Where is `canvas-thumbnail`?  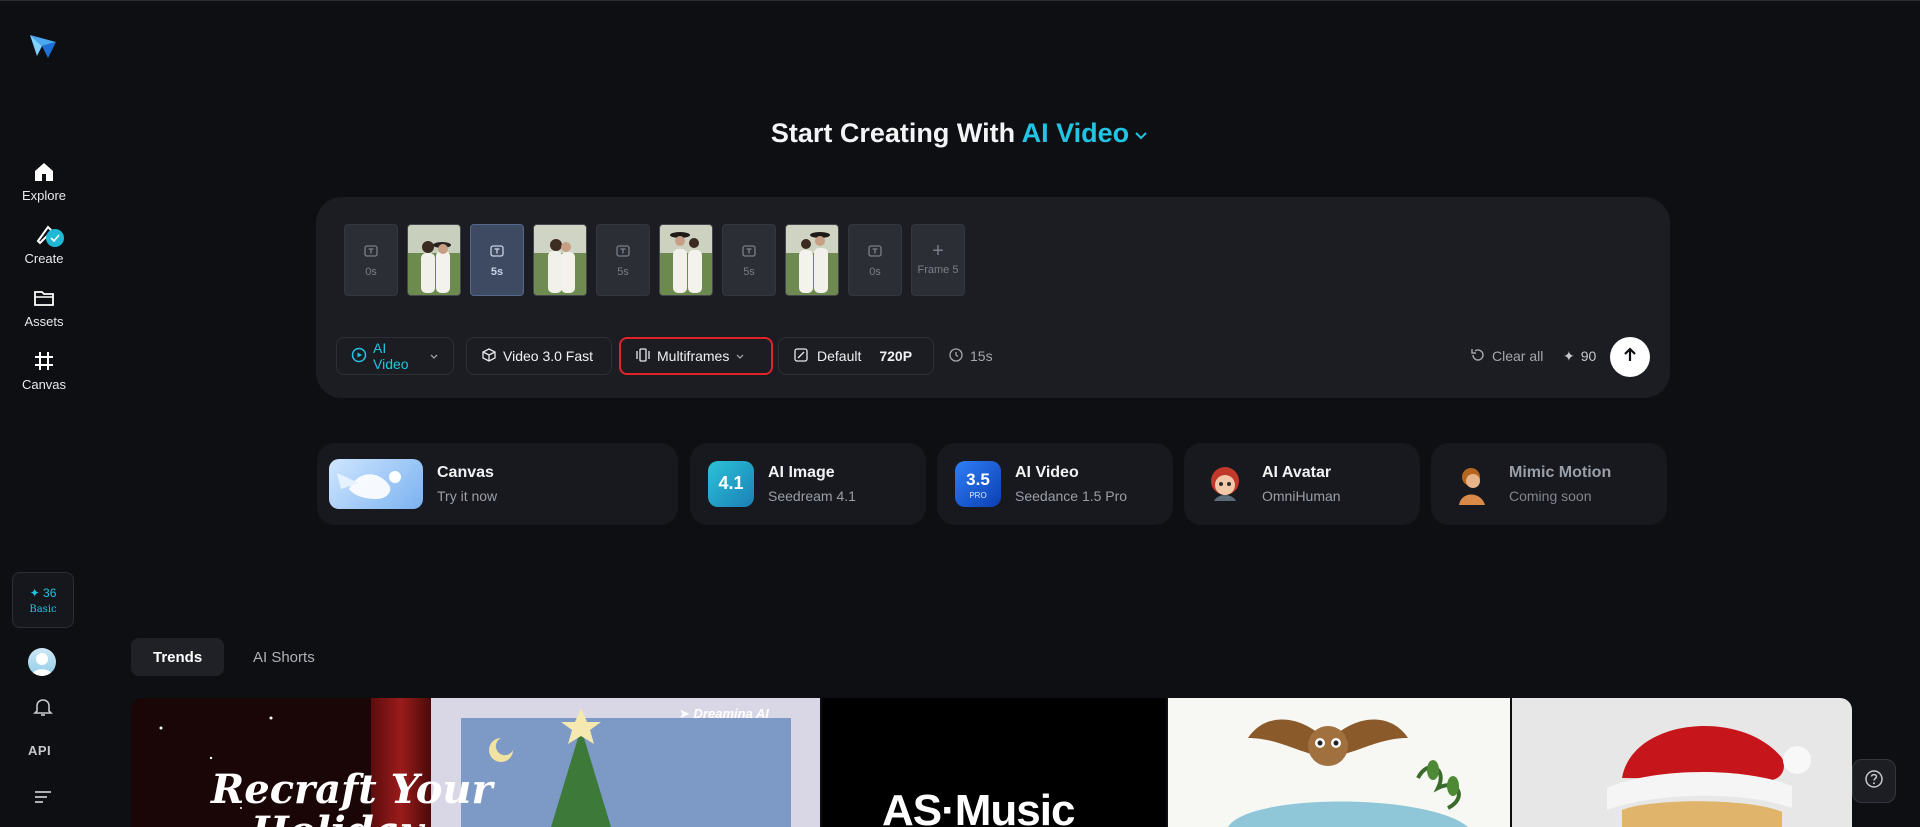 canvas-thumbnail is located at coordinates (376, 484).